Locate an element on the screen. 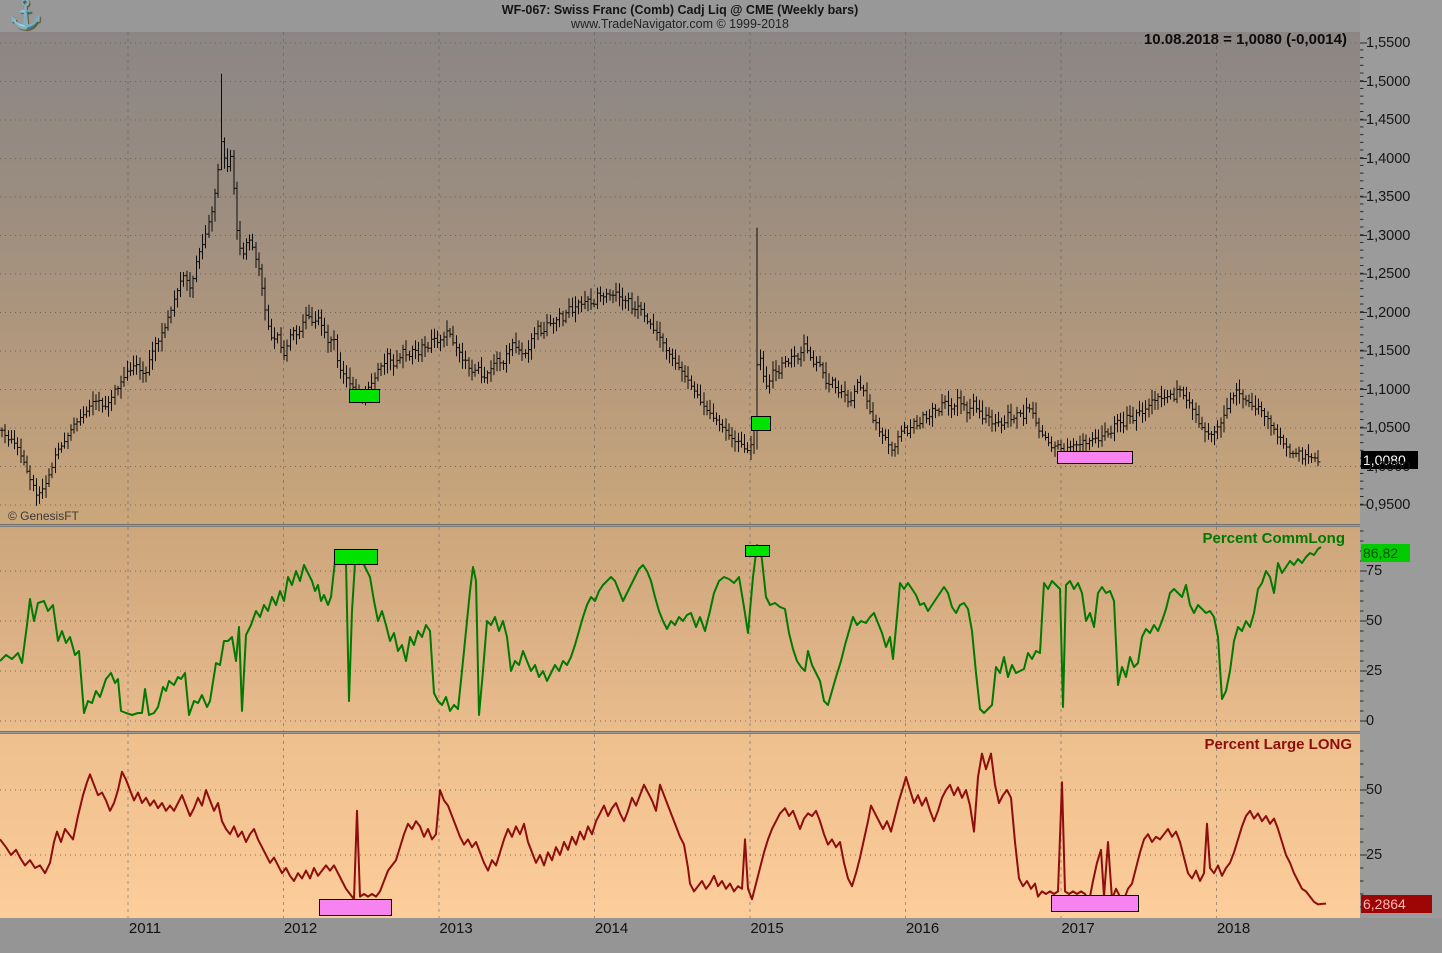 This screenshot has width=1442, height=953. scale-tick-label: 75 is located at coordinates (1374, 571).